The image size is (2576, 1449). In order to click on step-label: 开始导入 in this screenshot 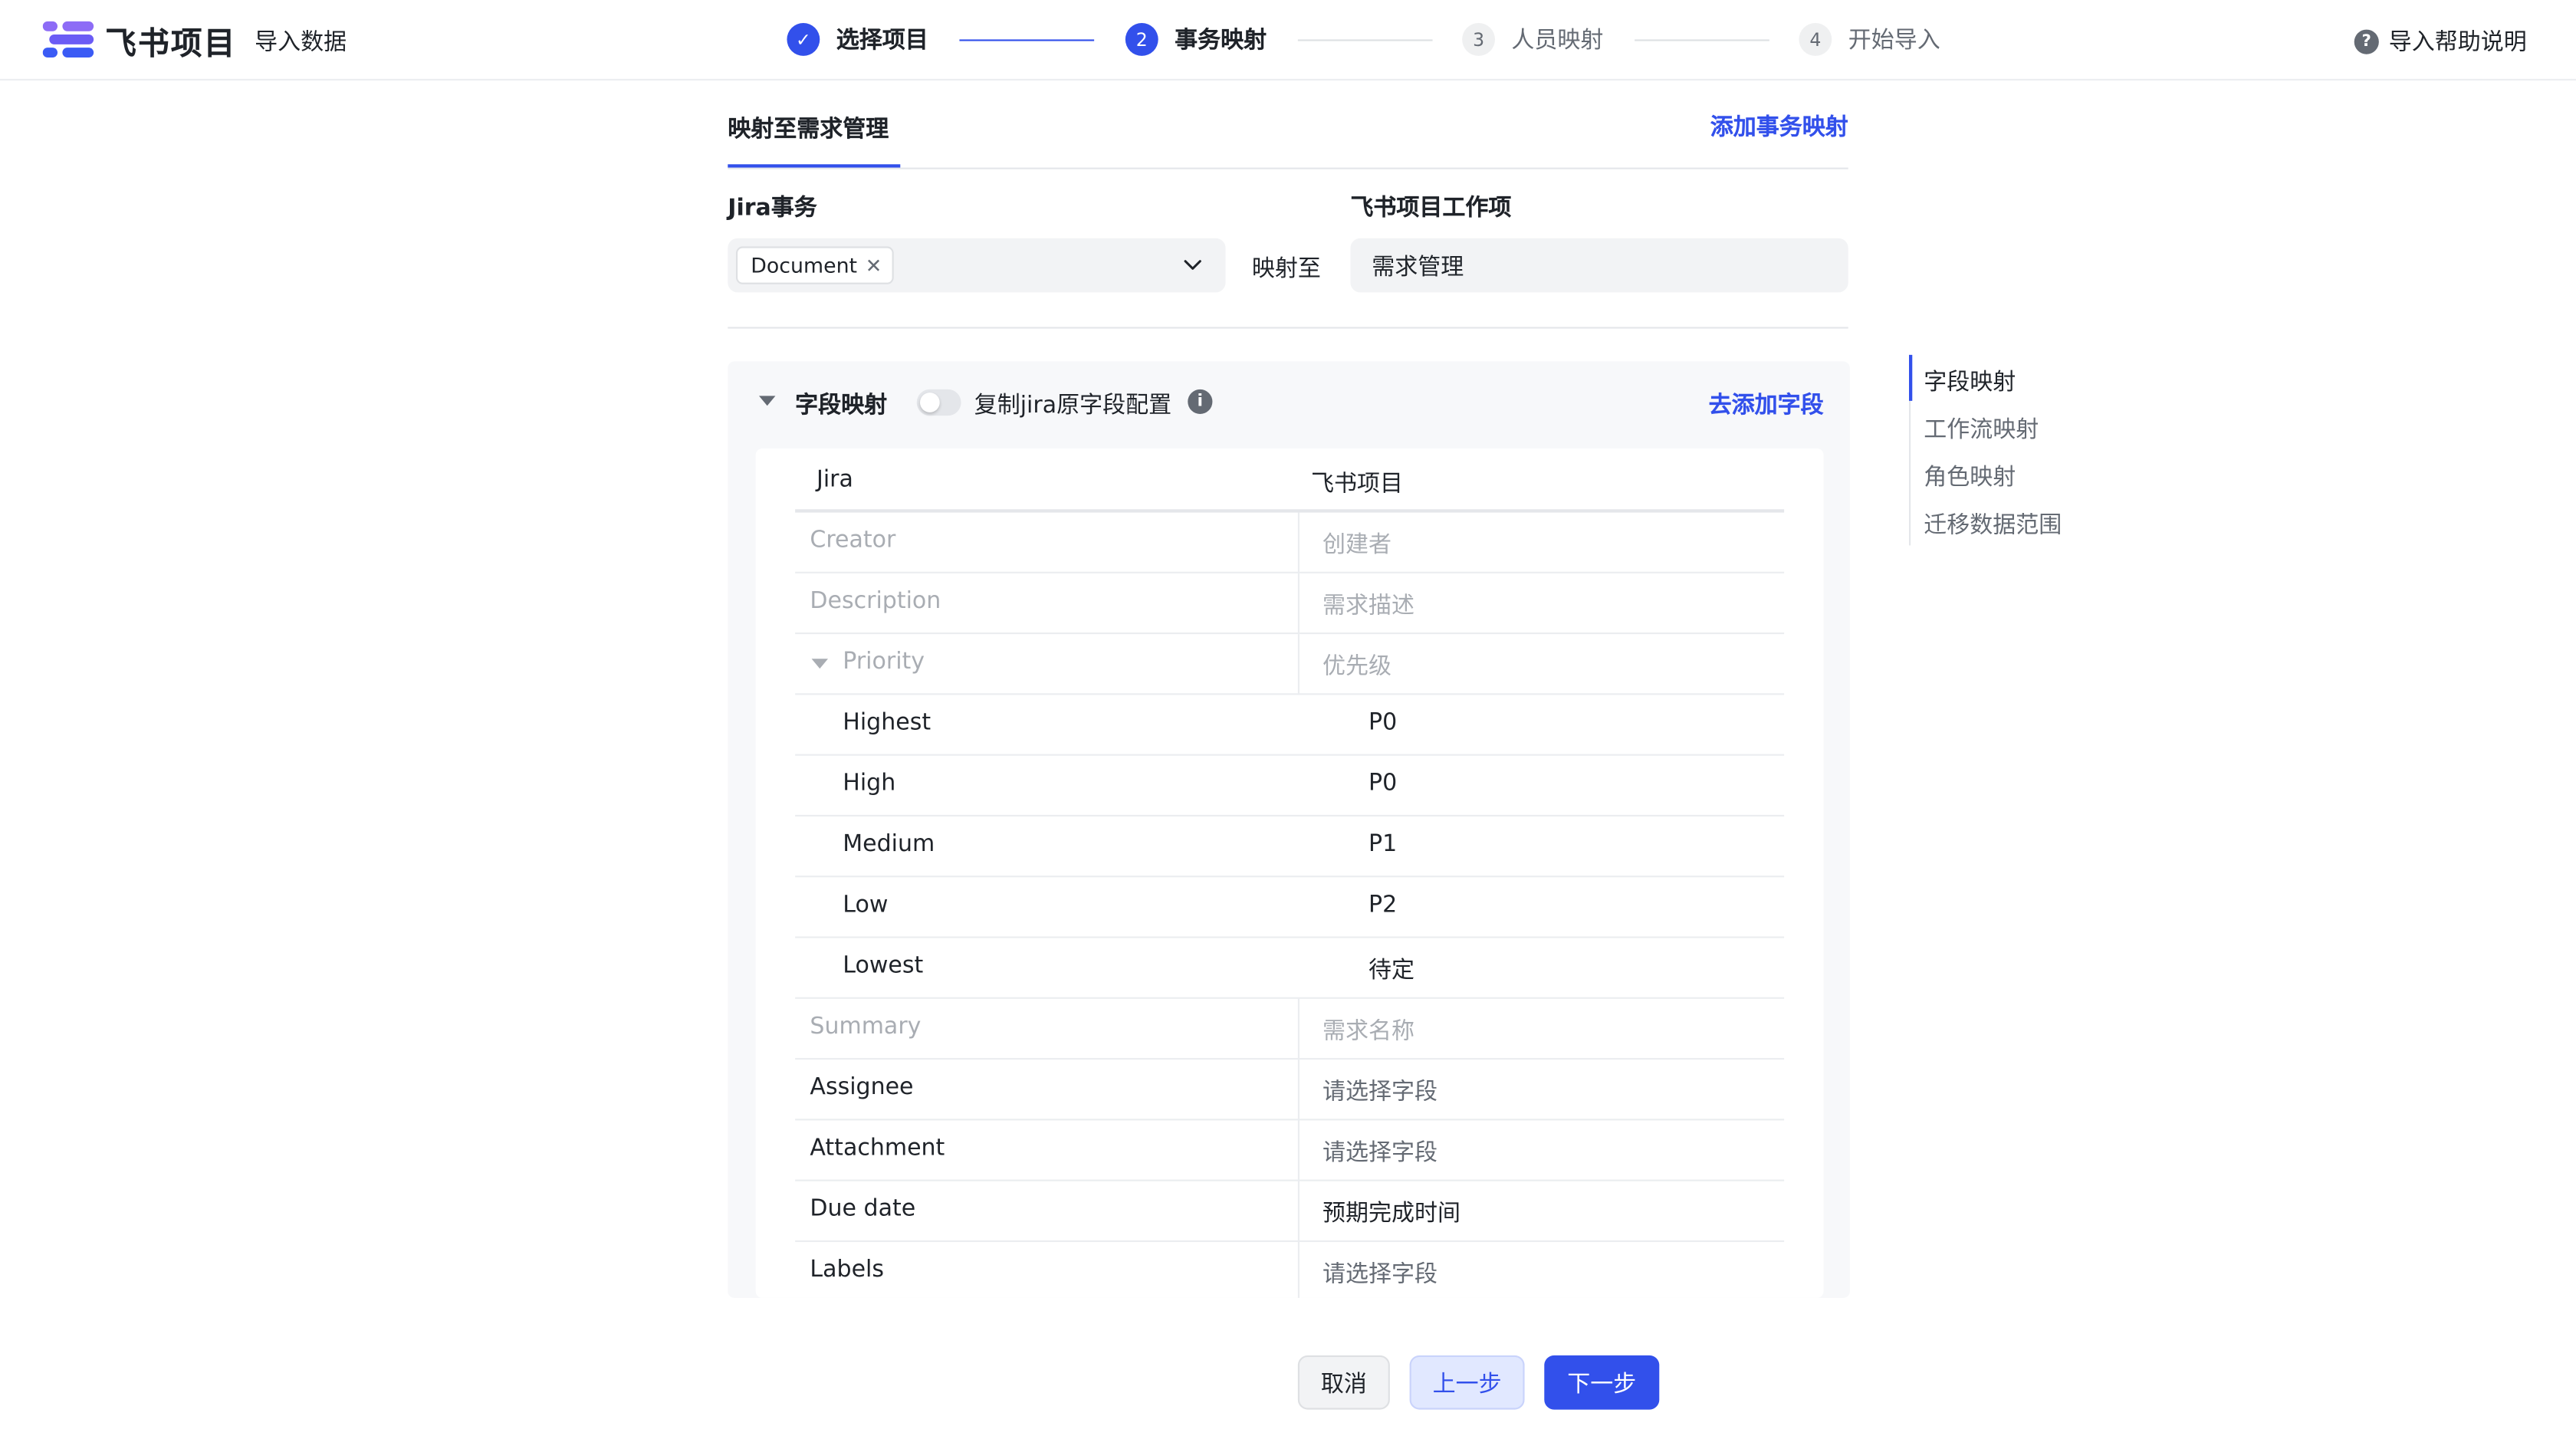, I will do `click(1894, 41)`.